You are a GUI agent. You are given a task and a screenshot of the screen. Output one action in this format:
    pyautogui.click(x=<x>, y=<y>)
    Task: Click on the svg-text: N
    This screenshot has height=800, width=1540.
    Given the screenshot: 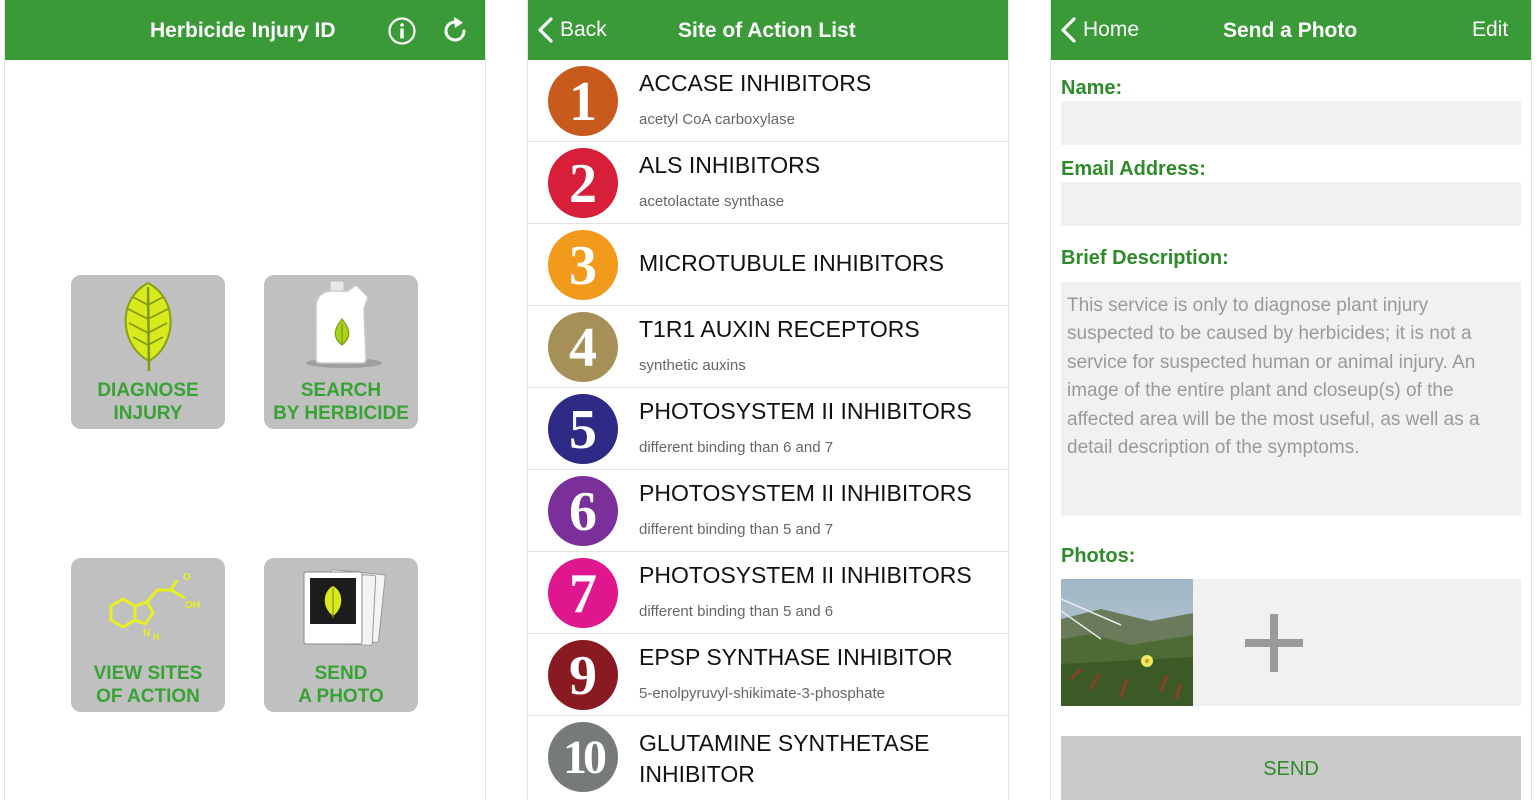 What is the action you would take?
    pyautogui.click(x=146, y=633)
    